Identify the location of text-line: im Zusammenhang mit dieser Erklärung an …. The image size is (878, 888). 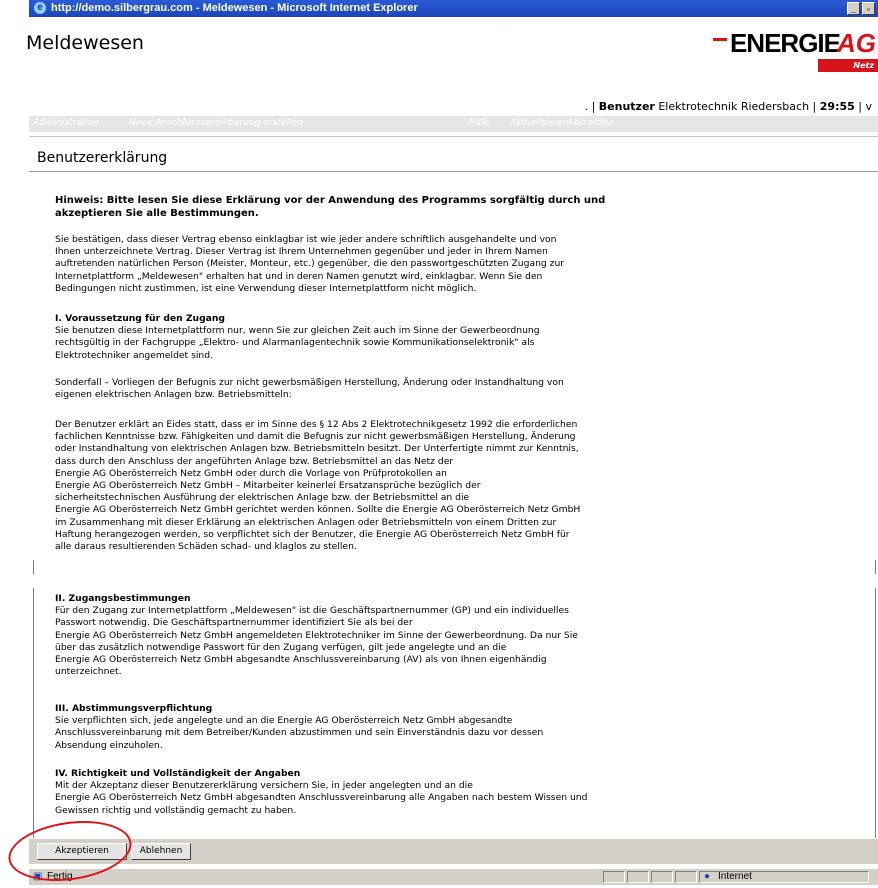
(306, 522).